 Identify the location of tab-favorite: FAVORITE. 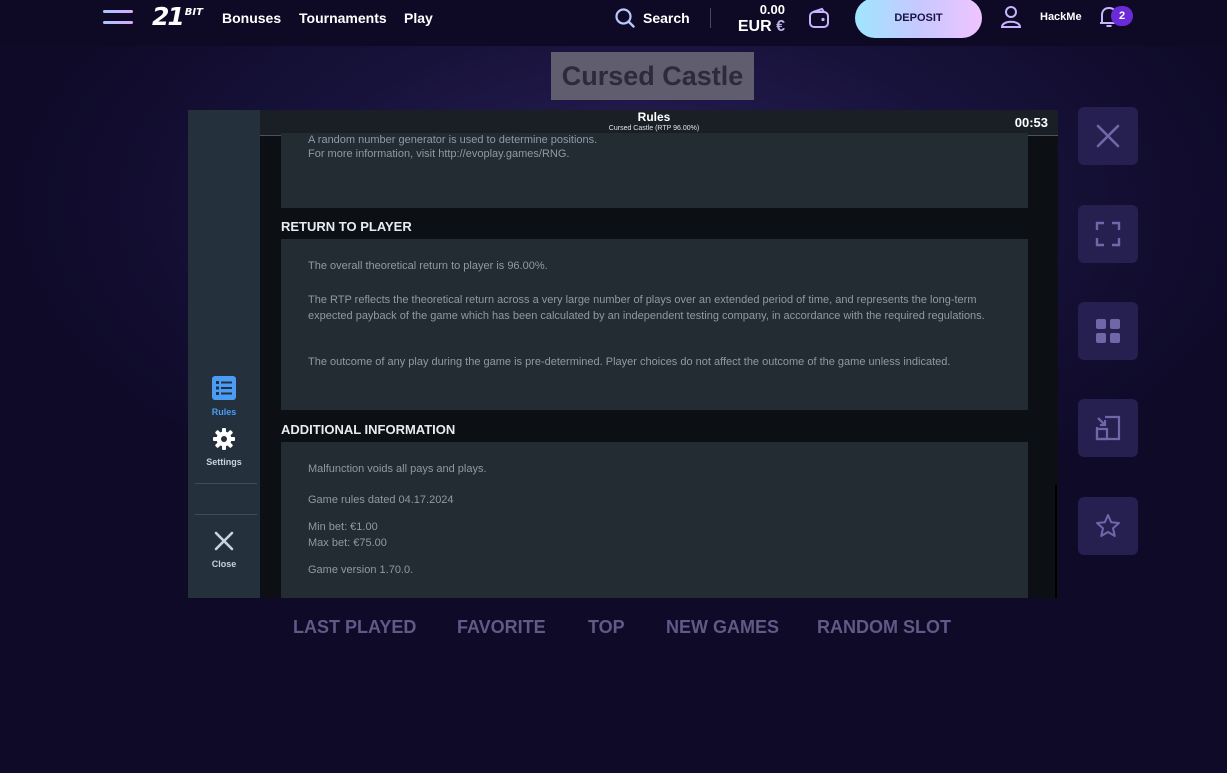
(501, 627).